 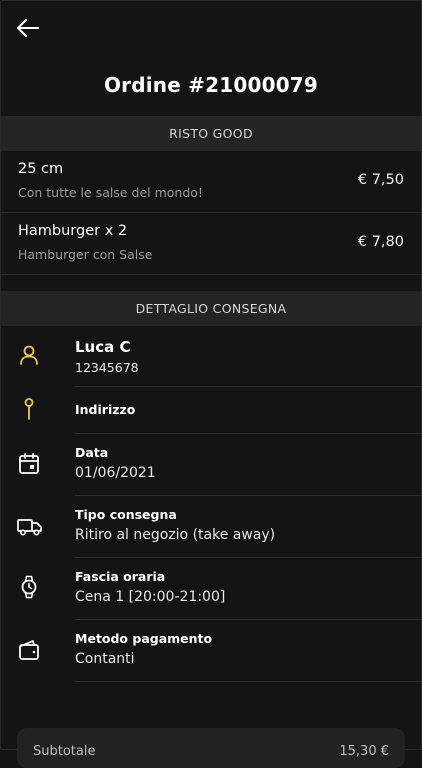 What do you see at coordinates (103, 347) in the screenshot?
I see `customer-name: Luca C` at bounding box center [103, 347].